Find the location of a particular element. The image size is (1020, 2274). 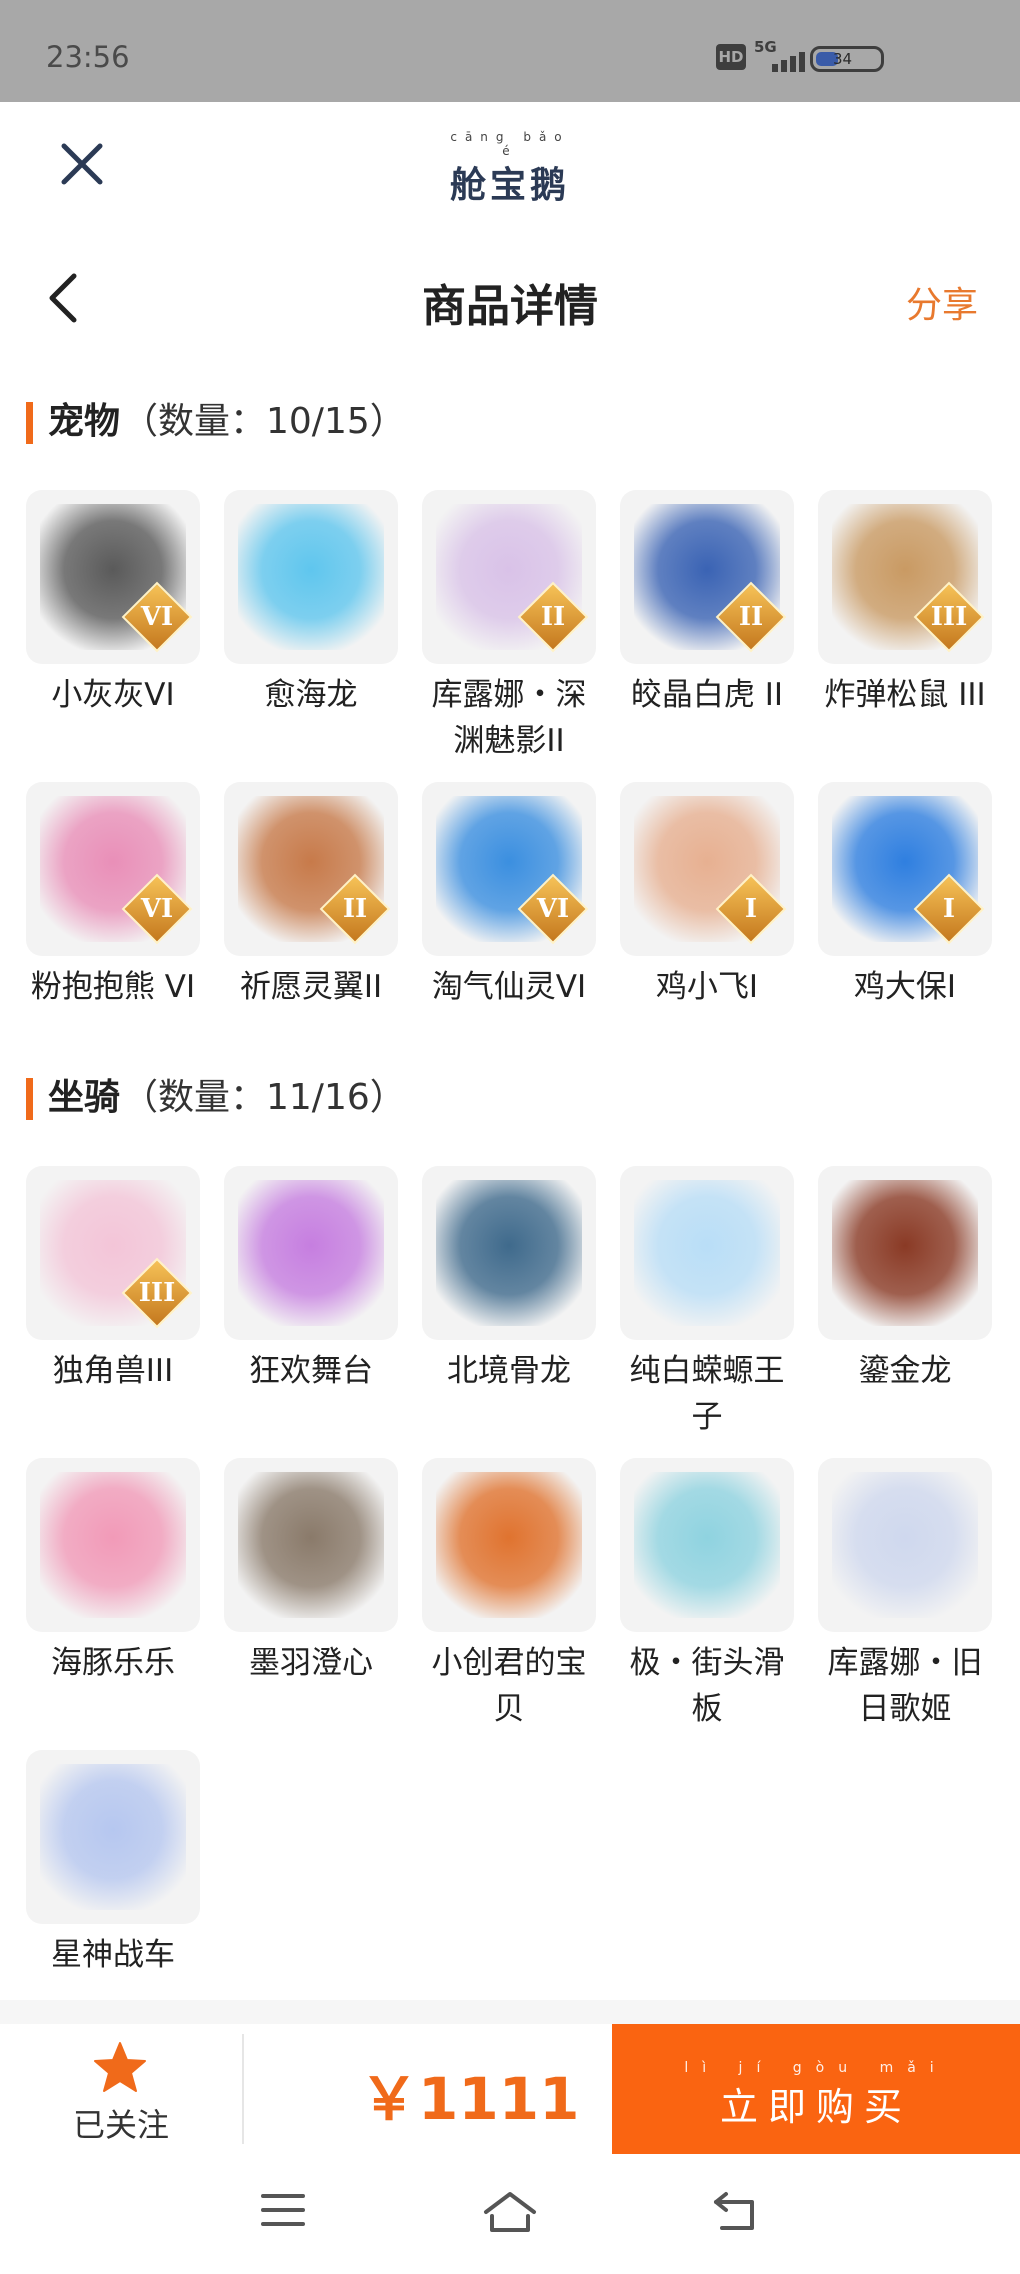

home-icon is located at coordinates (510, 2212).